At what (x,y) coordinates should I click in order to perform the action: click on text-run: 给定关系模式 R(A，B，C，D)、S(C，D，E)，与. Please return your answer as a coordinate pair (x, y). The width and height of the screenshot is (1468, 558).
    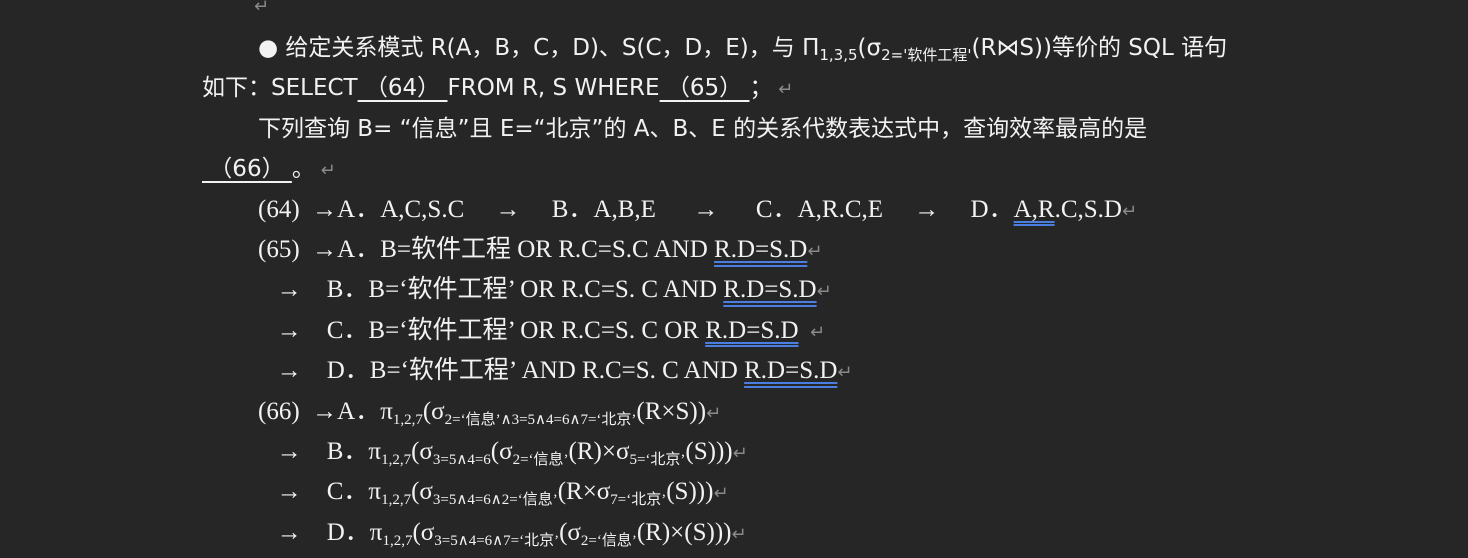
    Looking at the image, I should click on (544, 48).